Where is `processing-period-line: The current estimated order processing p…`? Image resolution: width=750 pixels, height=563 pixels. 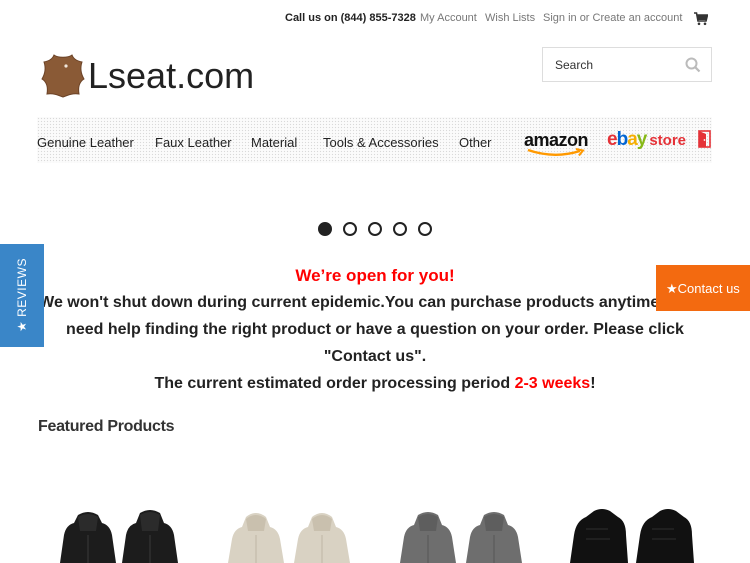 processing-period-line: The current estimated order processing p… is located at coordinates (375, 383).